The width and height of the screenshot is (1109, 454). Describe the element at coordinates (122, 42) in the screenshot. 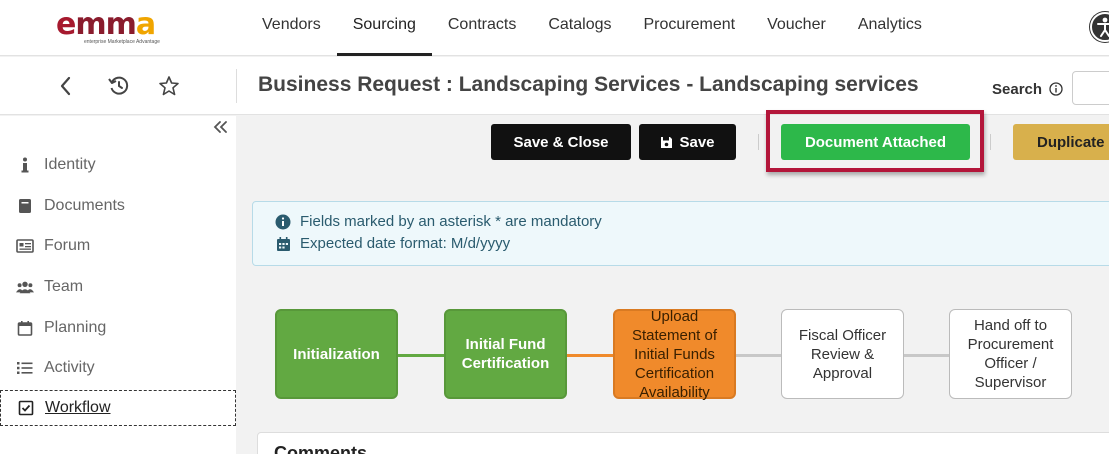

I see `logo-tagline: enterprise Marketplace Advantage` at that location.